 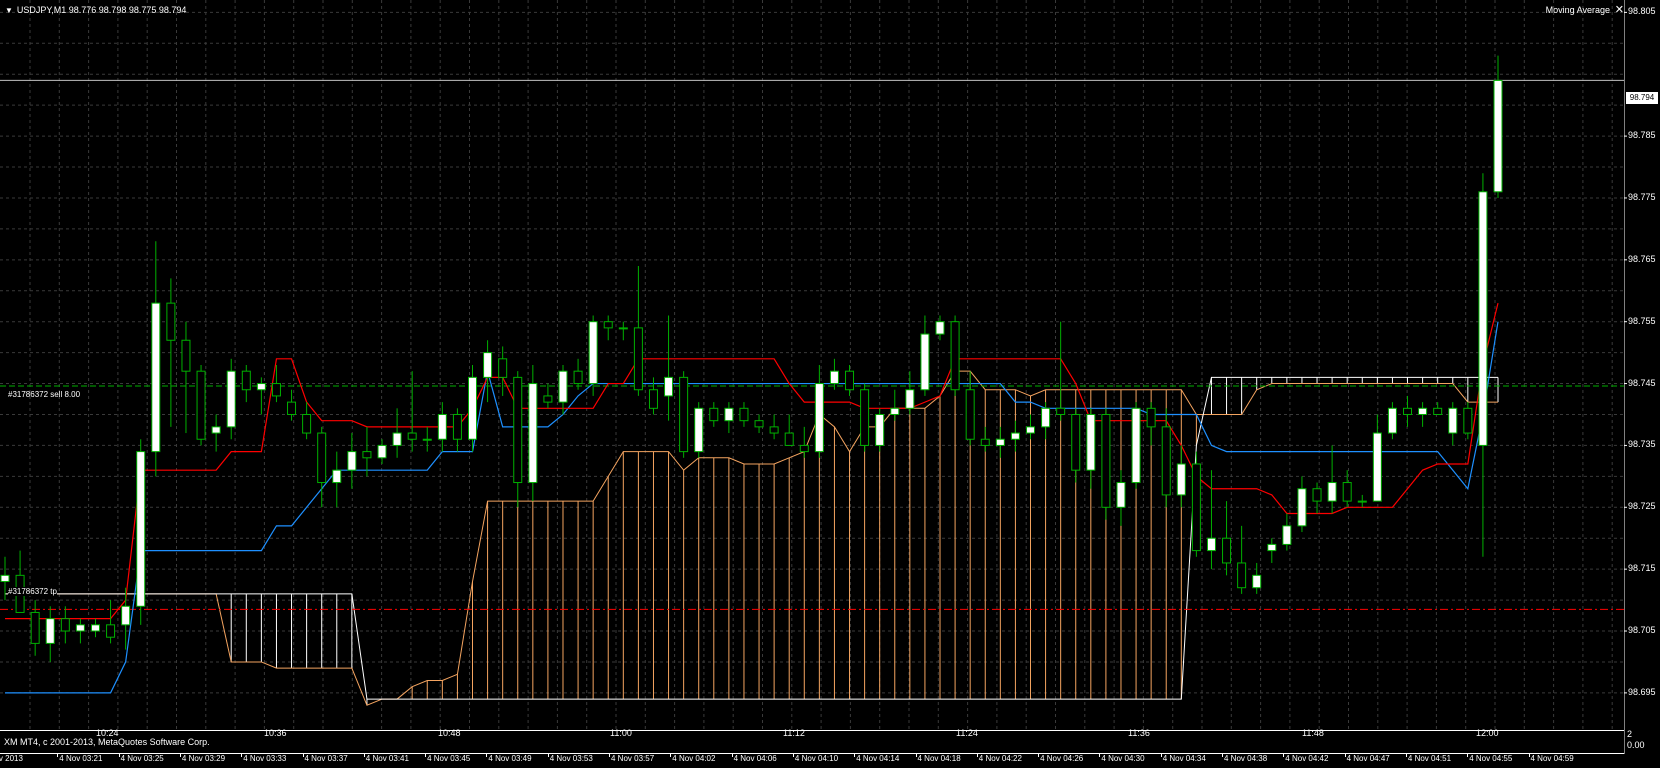 What do you see at coordinates (1642, 382) in the screenshot?
I see `y-tick-label: 98.745` at bounding box center [1642, 382].